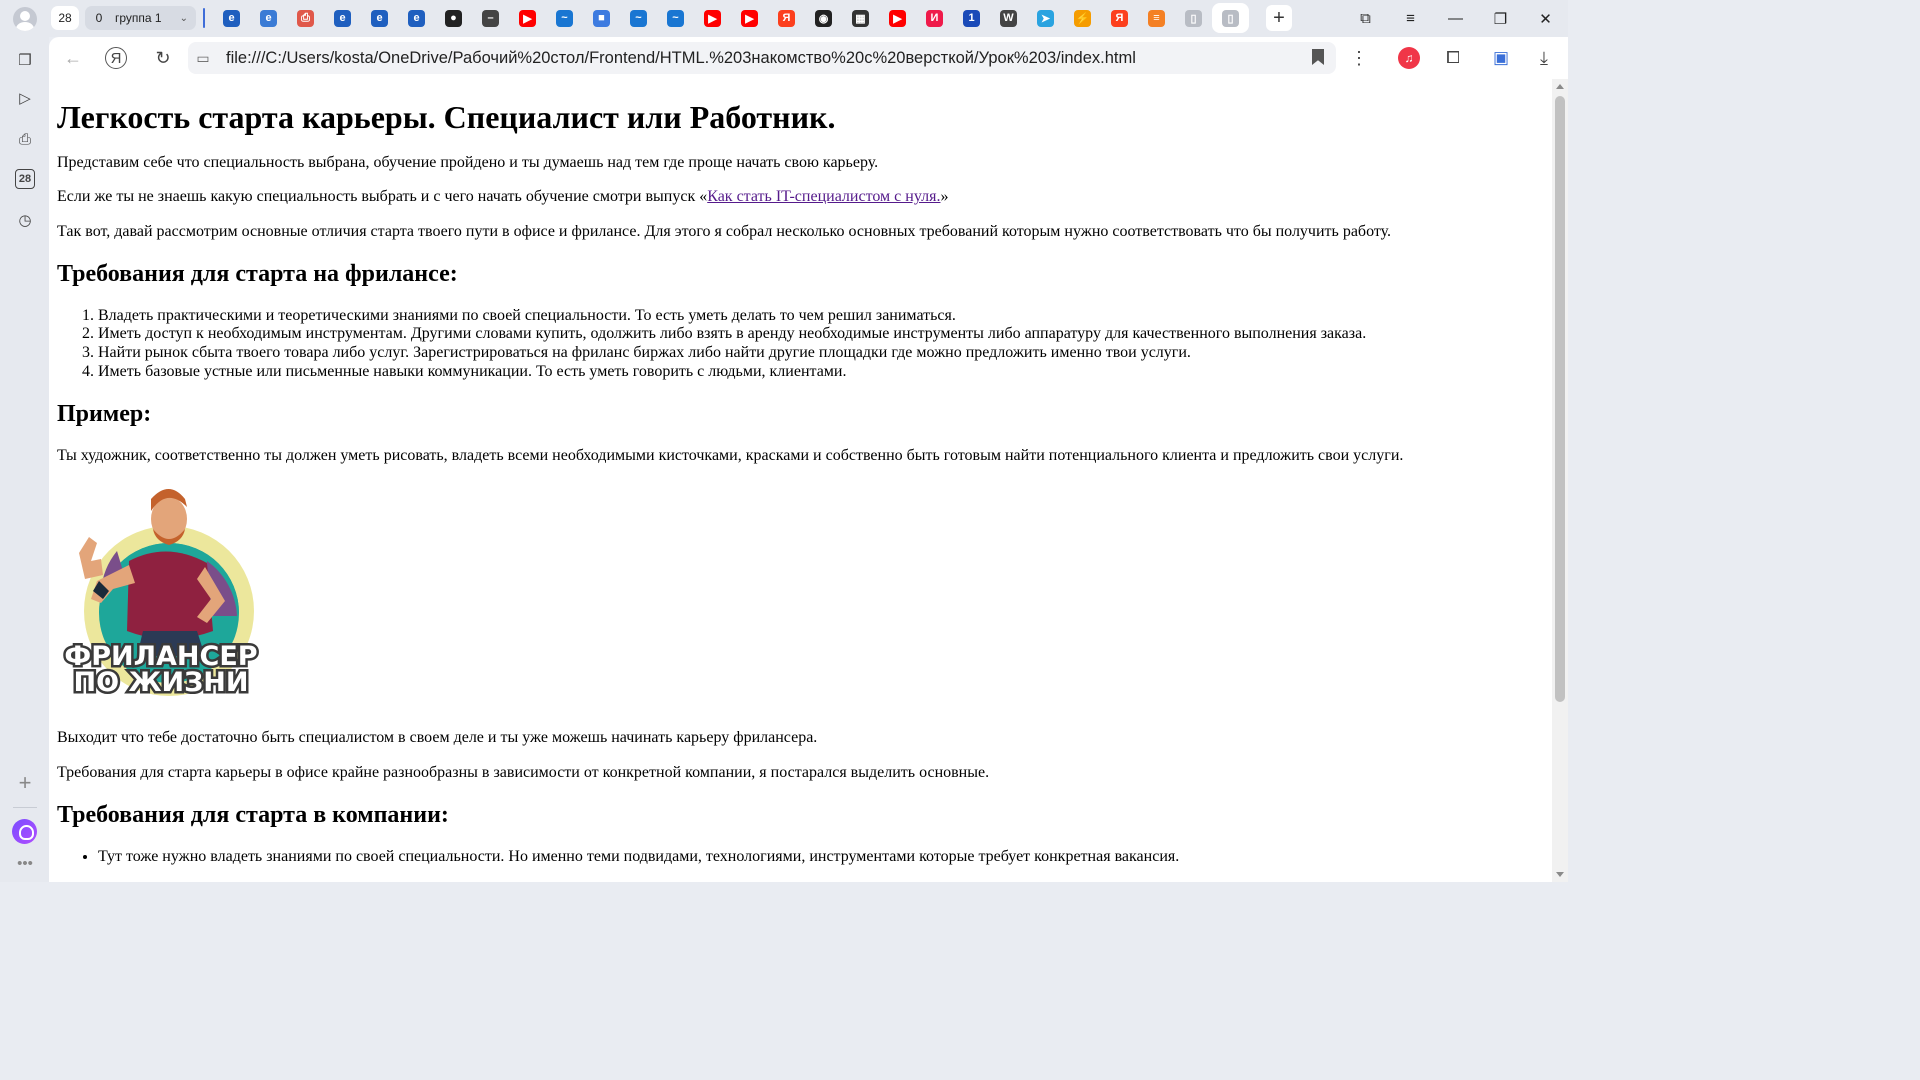  Describe the element at coordinates (253, 815) in the screenshot. I see `company-heading: Требования для старта в компании:` at that location.